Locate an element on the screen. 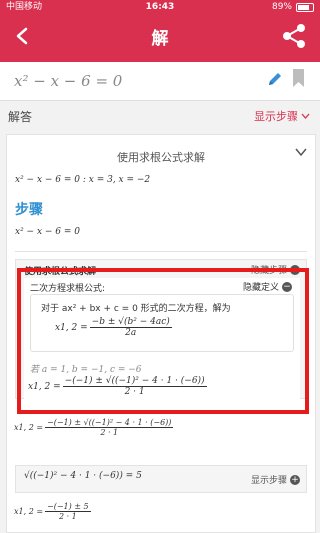  answer-header: 解答 显示步骤 is located at coordinates (160, 115).